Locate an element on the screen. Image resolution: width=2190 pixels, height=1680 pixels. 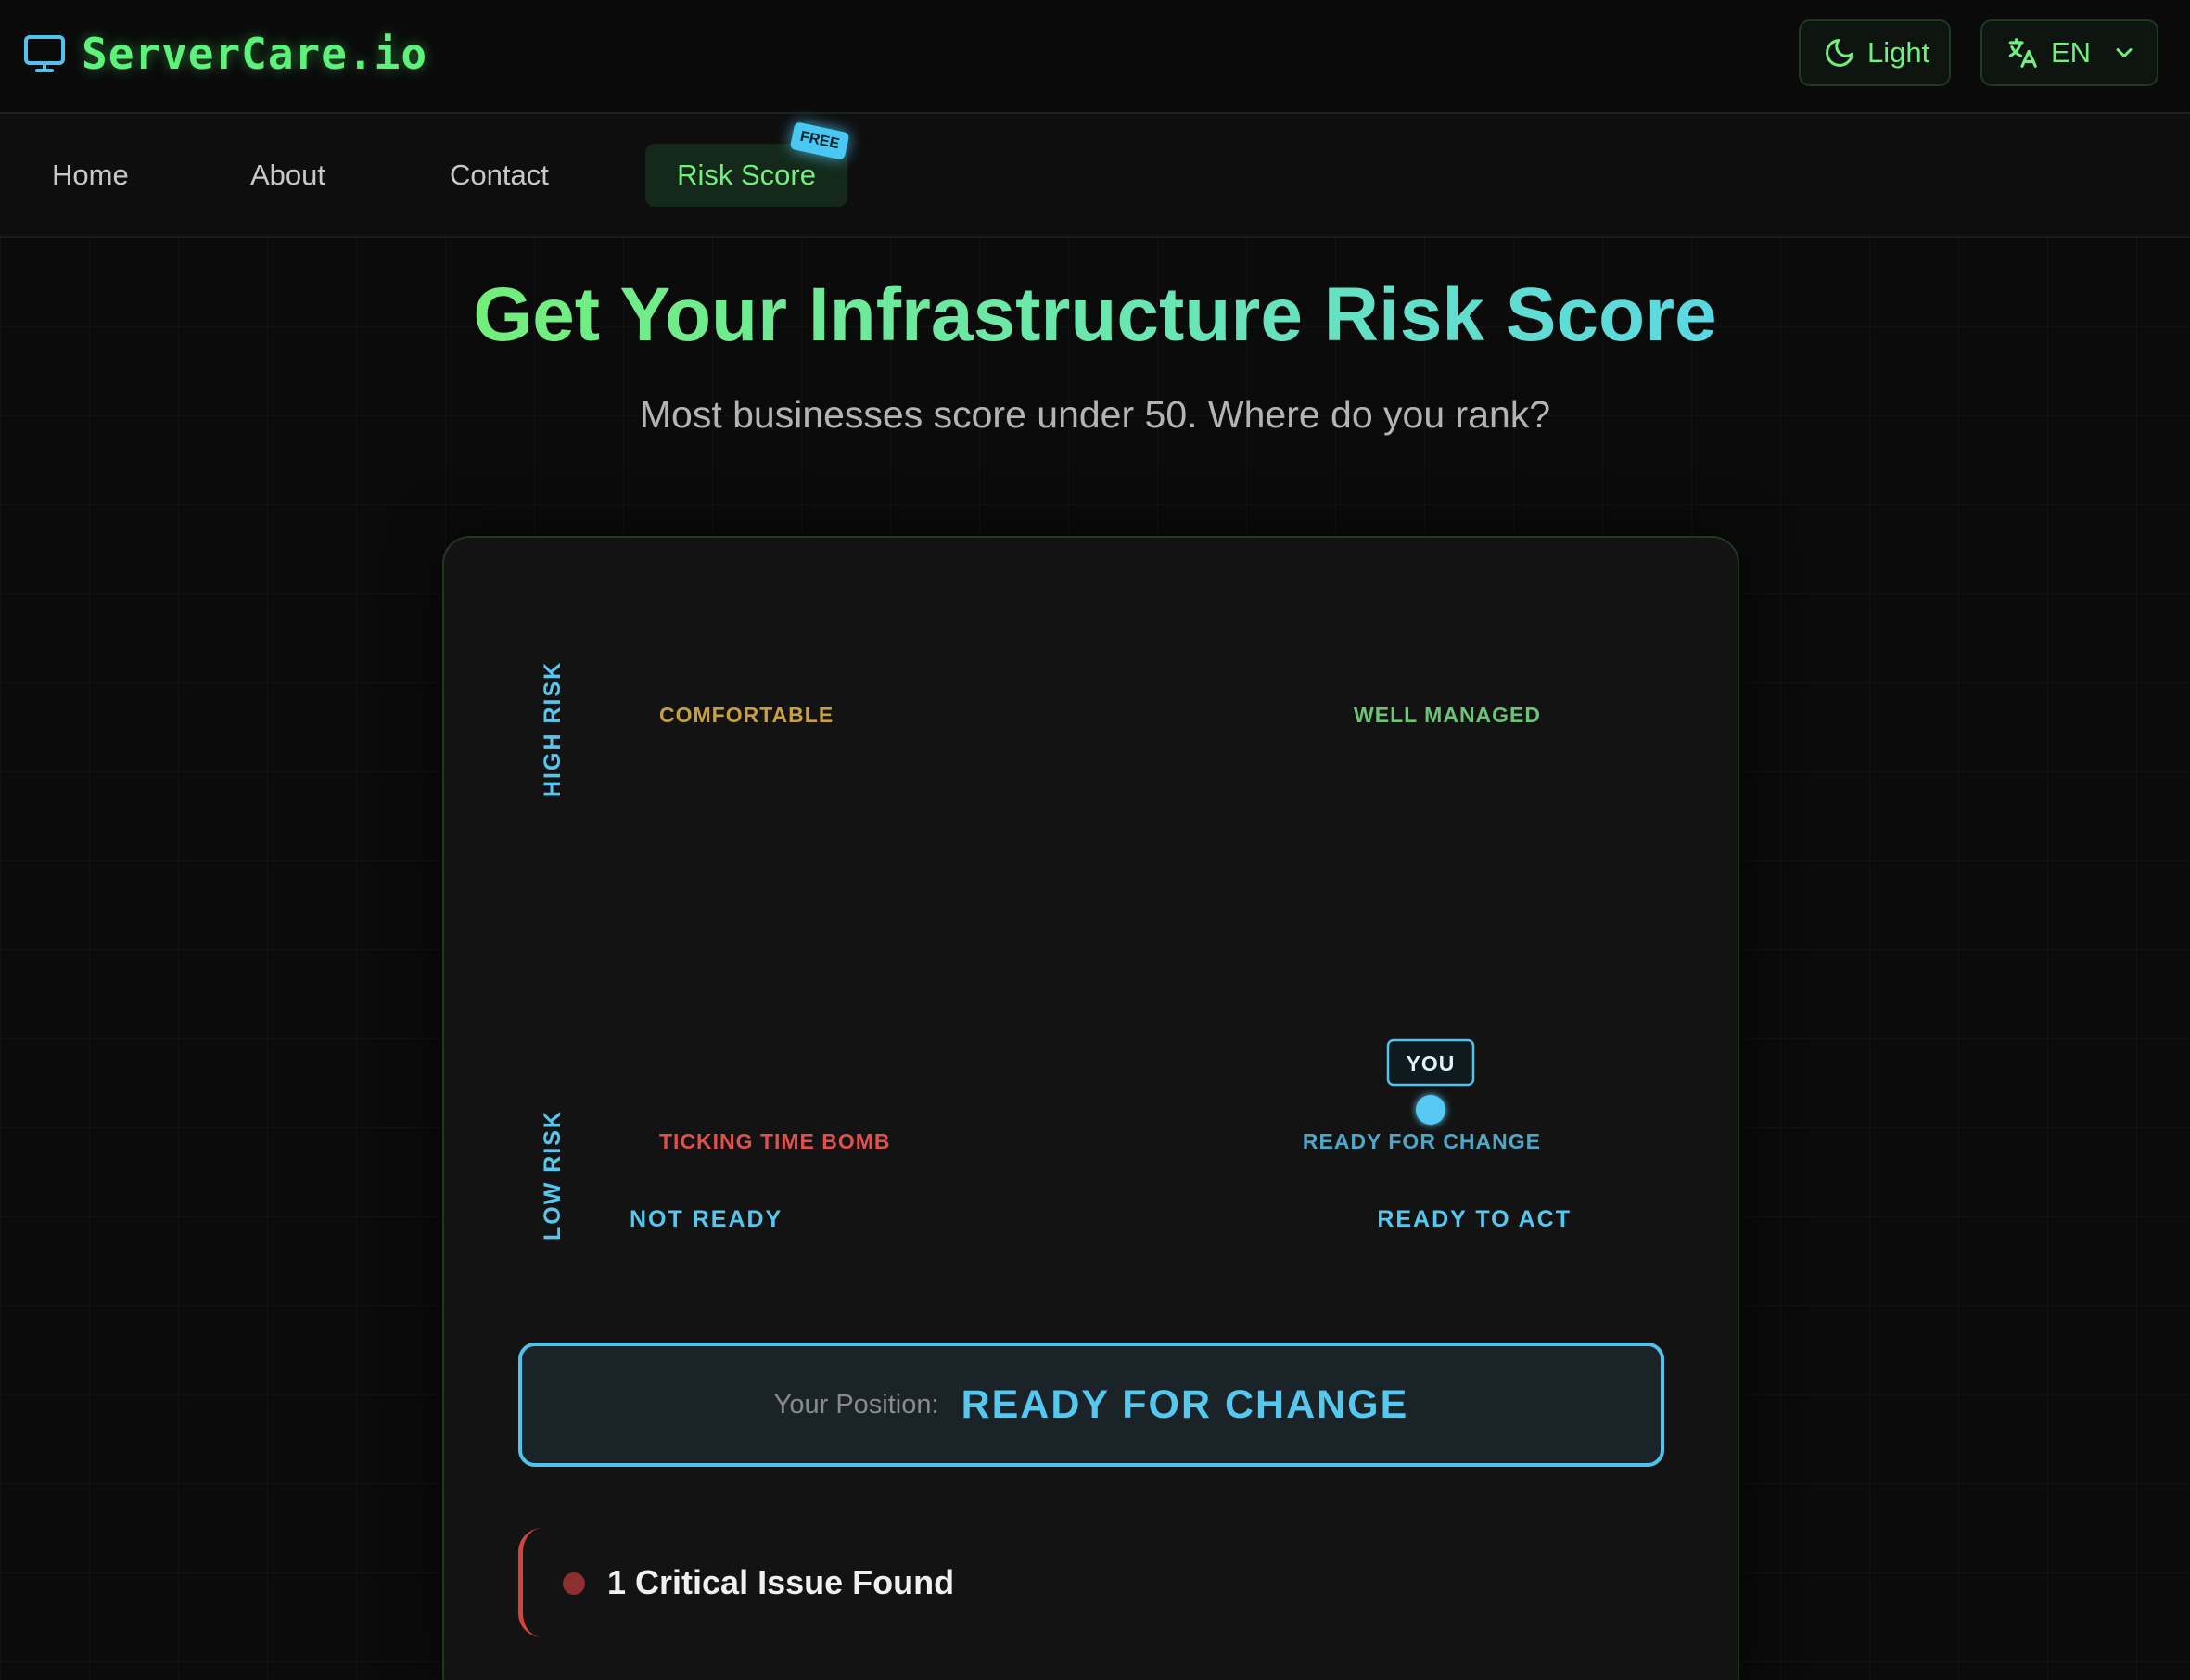
brand-name: ServerCare.io is located at coordinates (255, 54).